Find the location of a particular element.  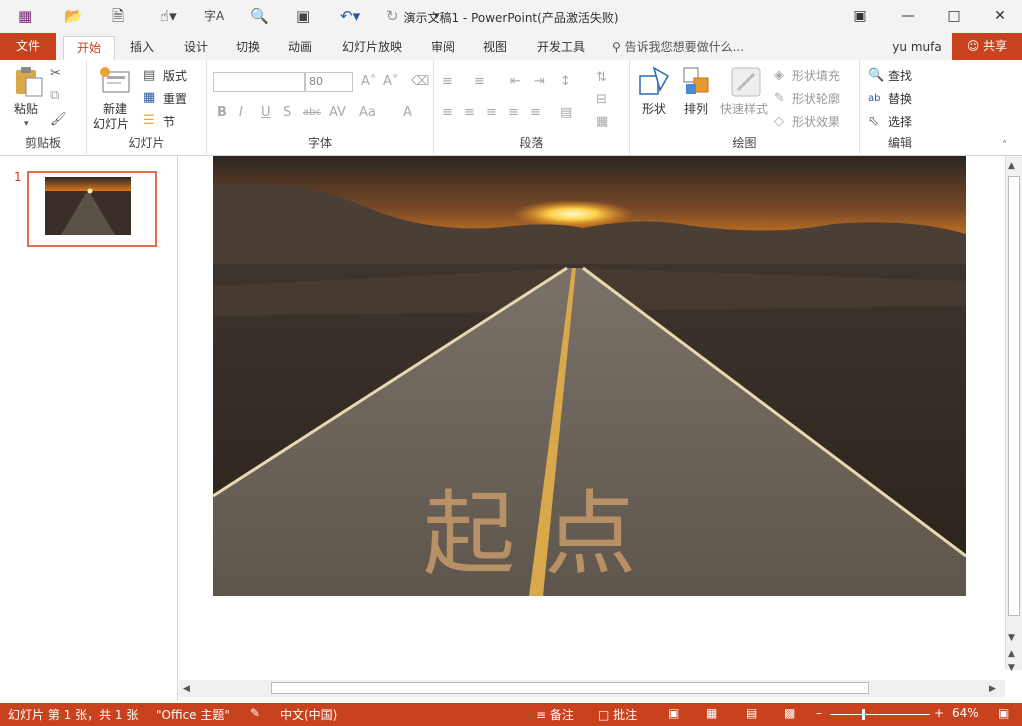

tab-insert: 插入 is located at coordinates (142, 48).